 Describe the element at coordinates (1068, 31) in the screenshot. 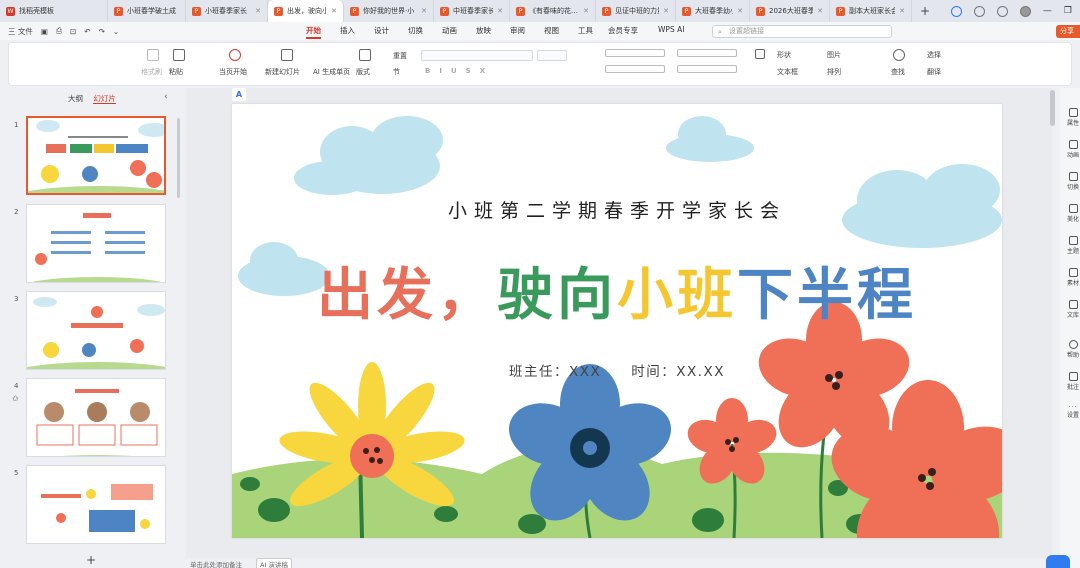

I see `share-button: 分享` at that location.